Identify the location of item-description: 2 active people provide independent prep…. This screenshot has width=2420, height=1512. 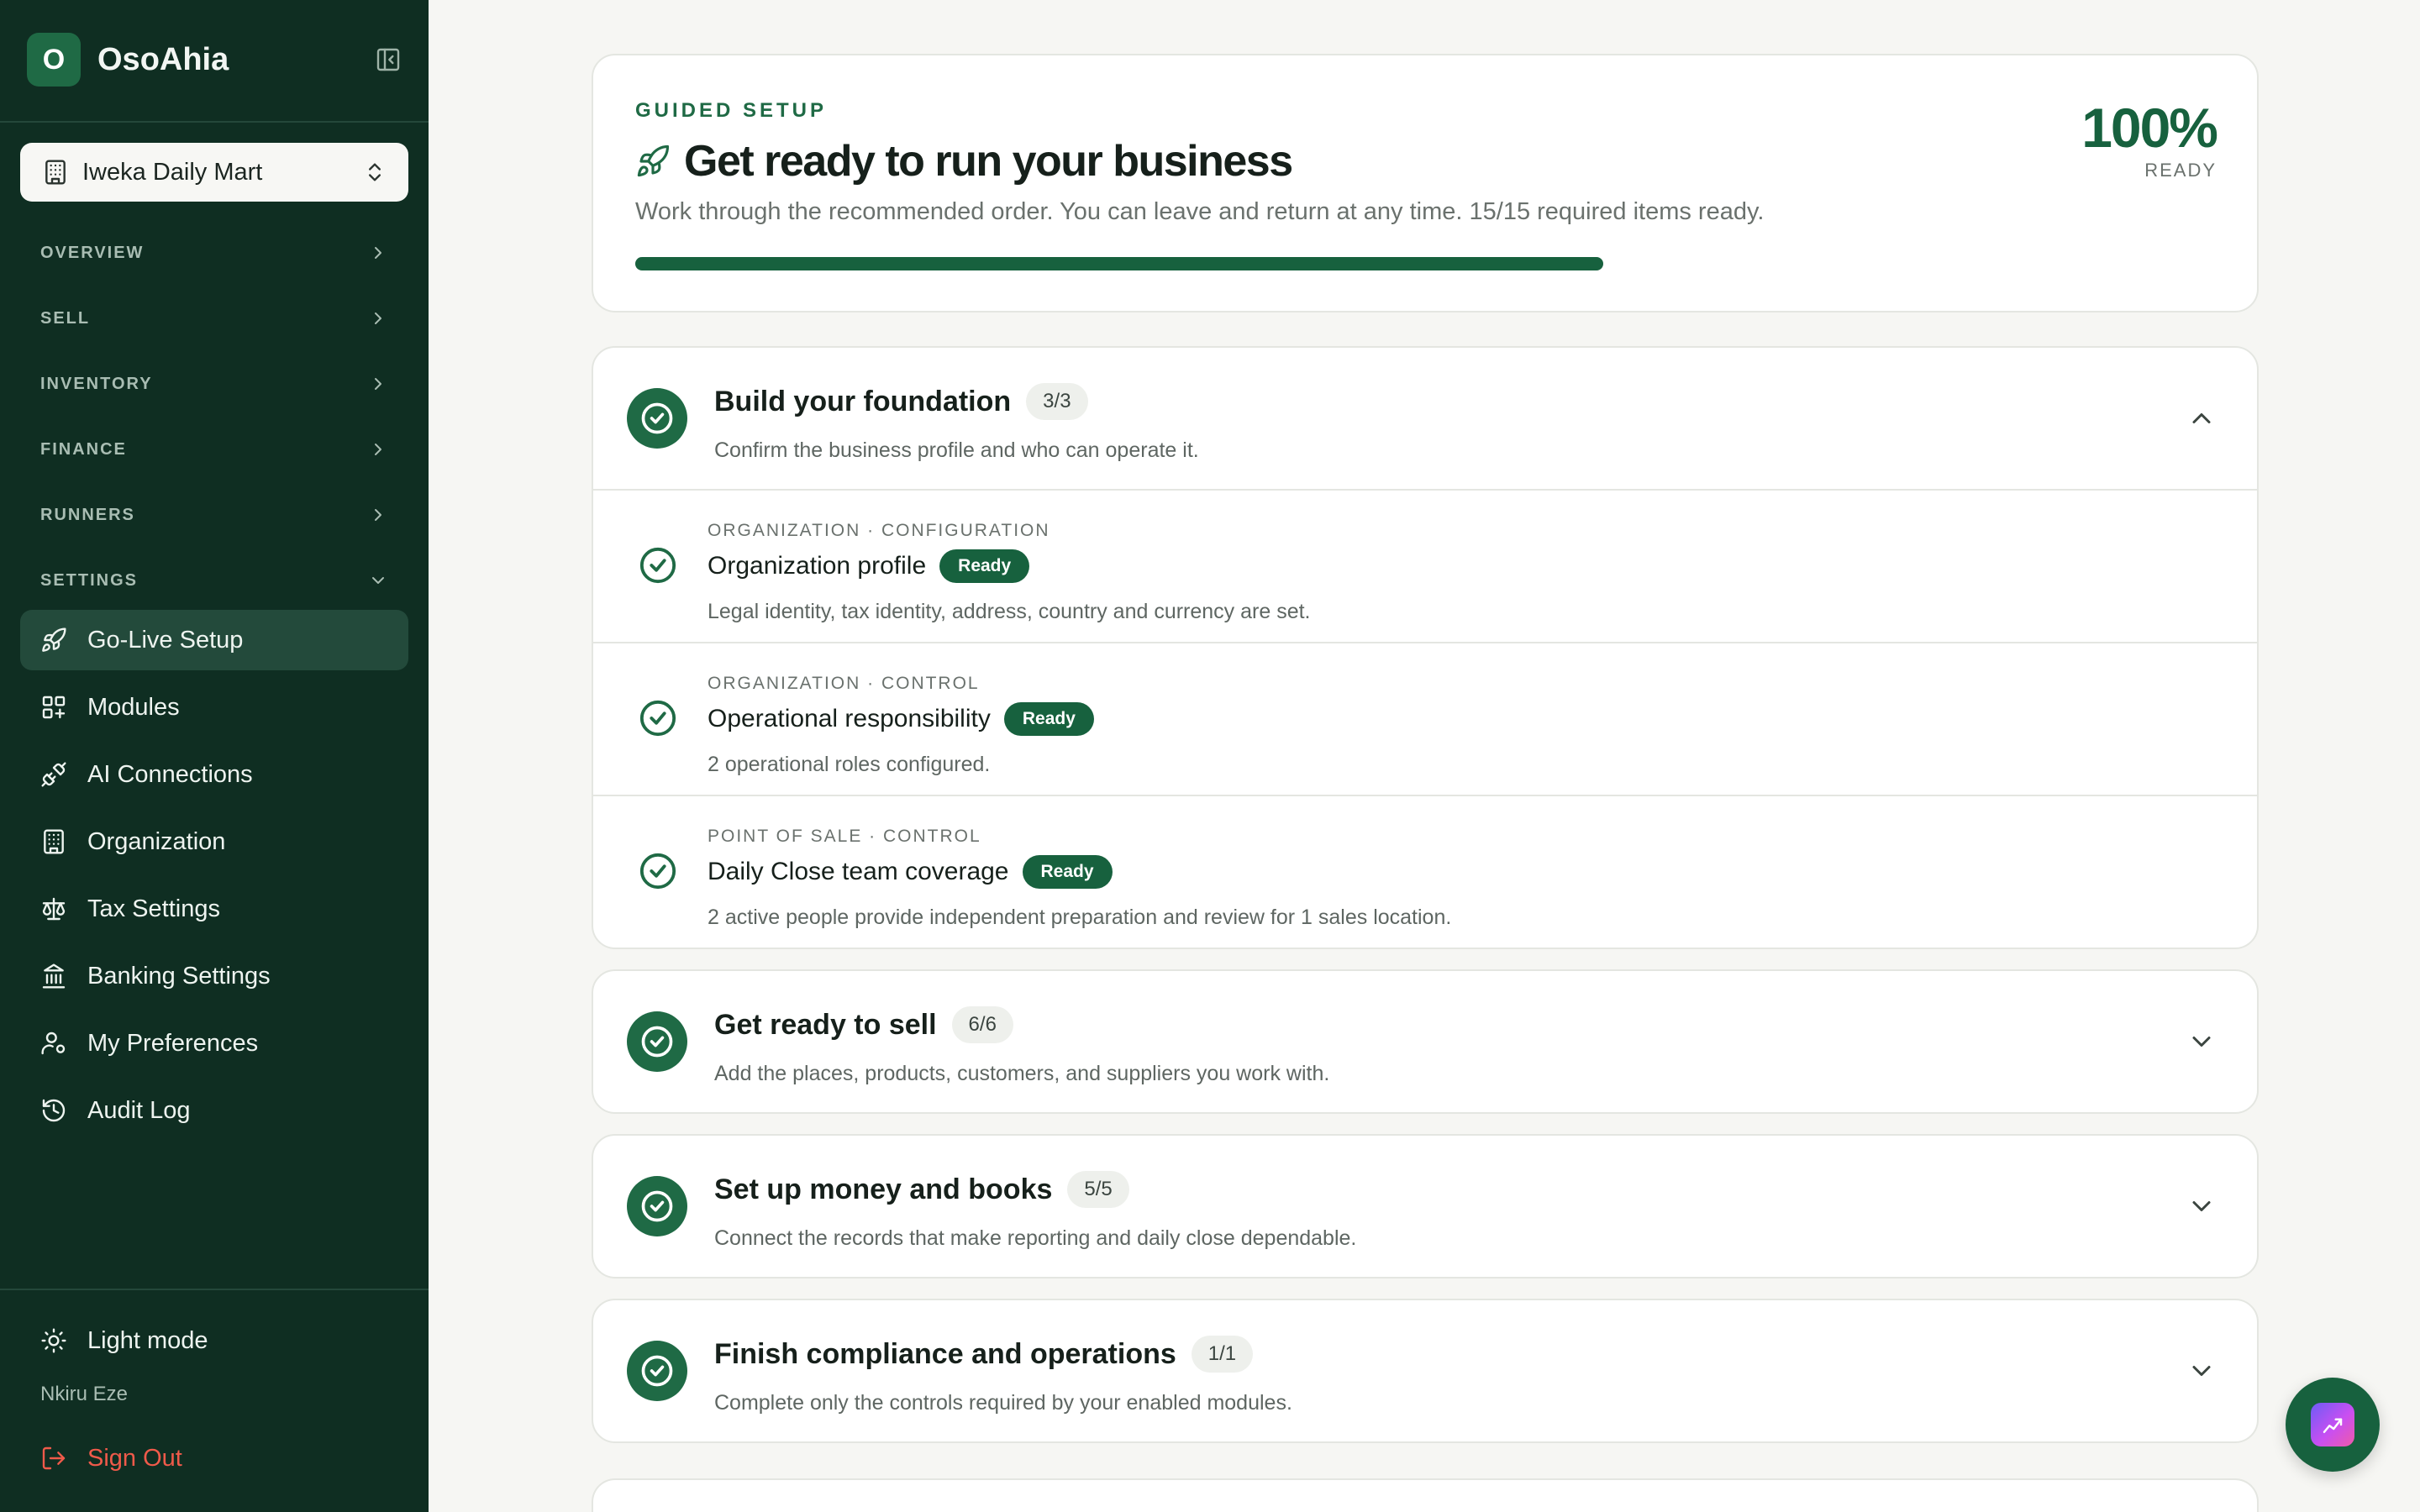
(1080, 917).